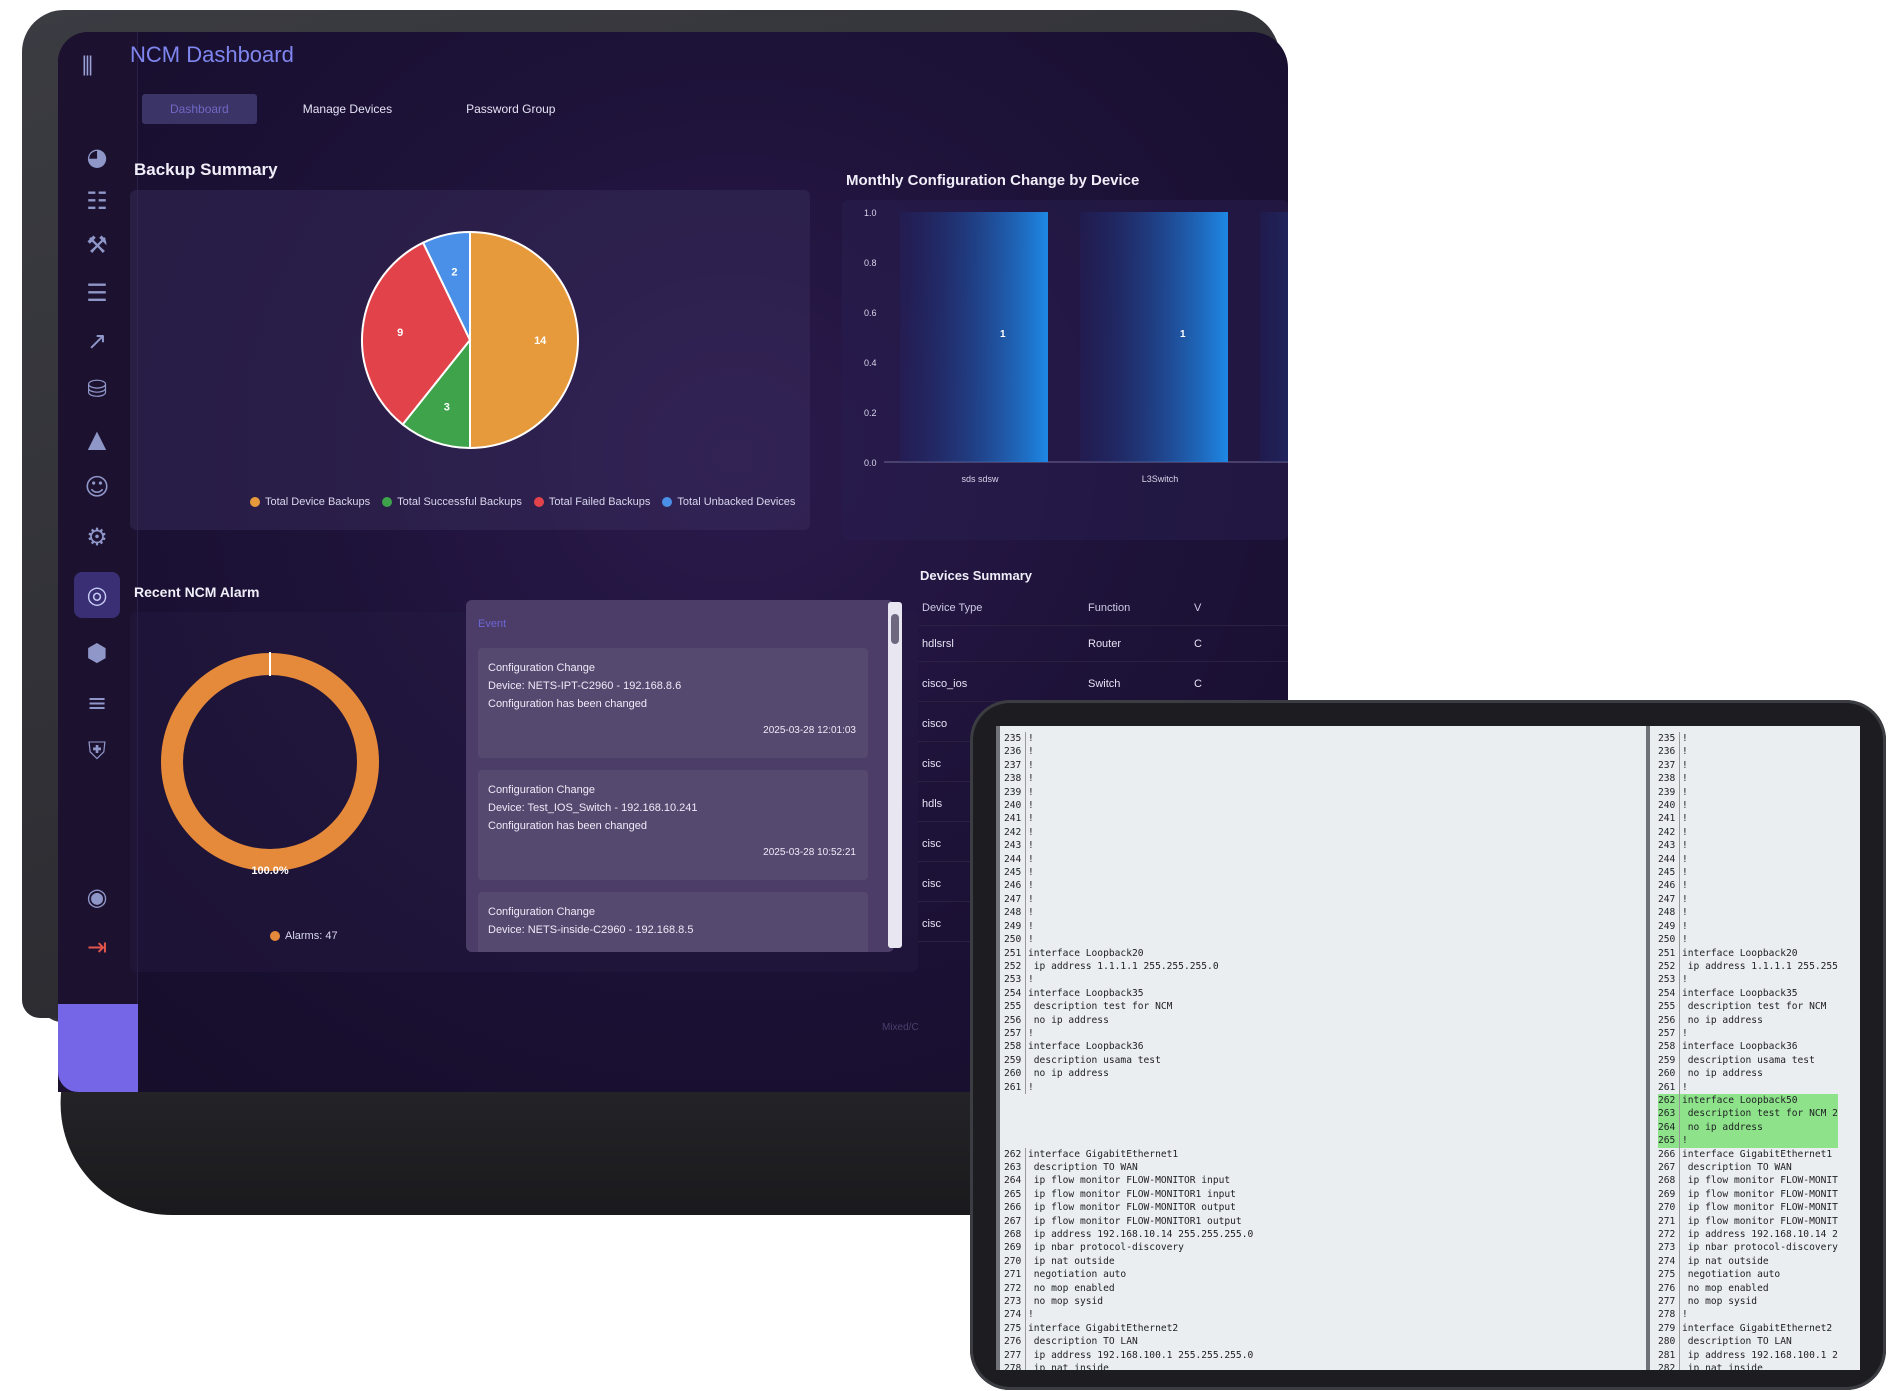 The height and width of the screenshot is (1391, 1890). What do you see at coordinates (591, 502) in the screenshot?
I see `legend-item: Total Failed Backups` at bounding box center [591, 502].